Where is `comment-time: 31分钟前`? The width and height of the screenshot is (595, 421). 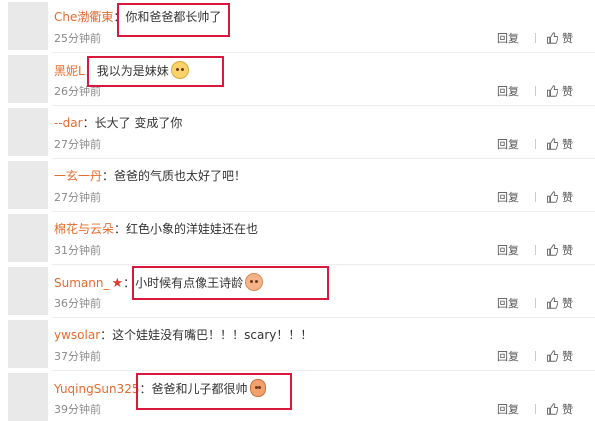 comment-time: 31分钟前 is located at coordinates (77, 250).